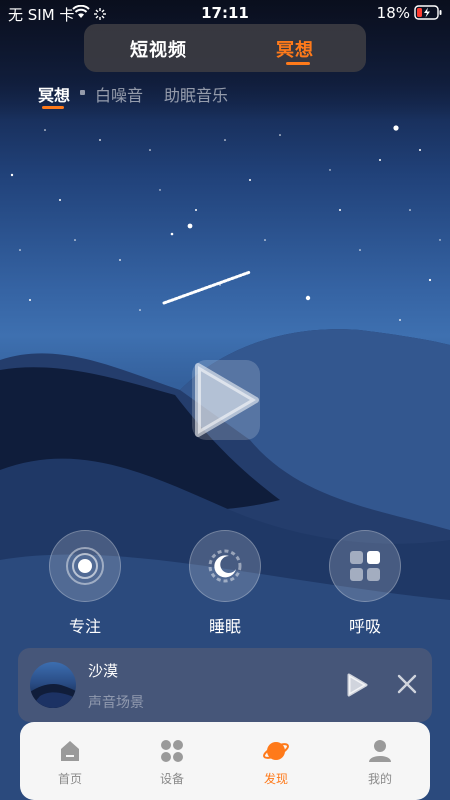 This screenshot has width=450, height=800. I want to click on moon-icon, so click(225, 566).